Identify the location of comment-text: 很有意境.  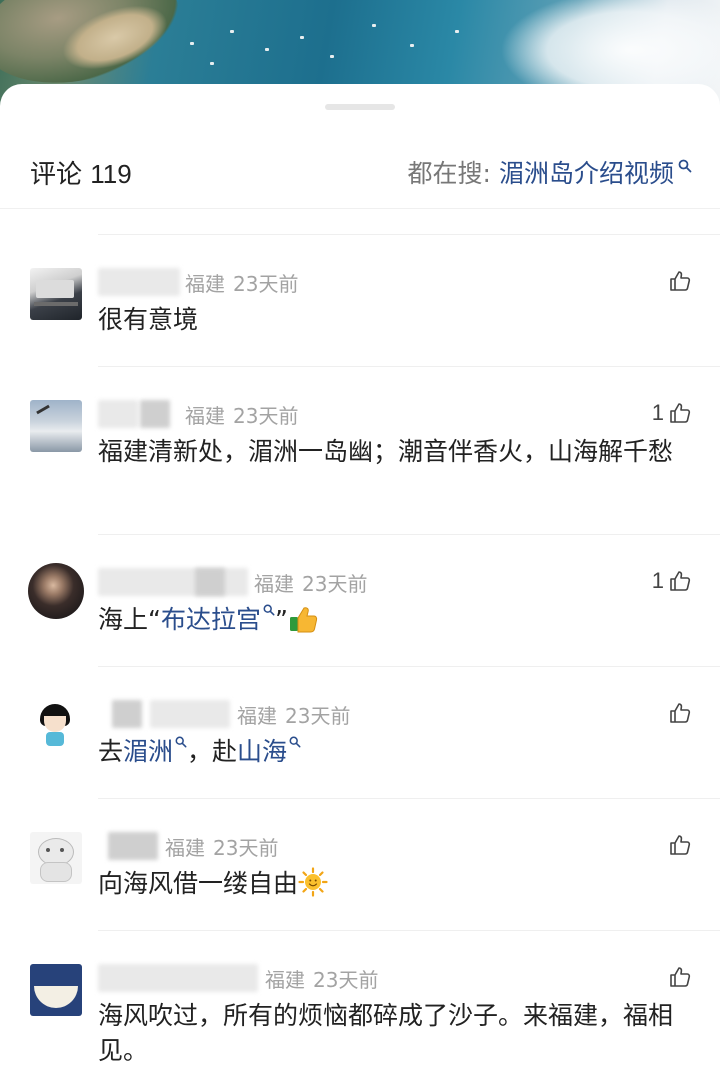
(148, 319).